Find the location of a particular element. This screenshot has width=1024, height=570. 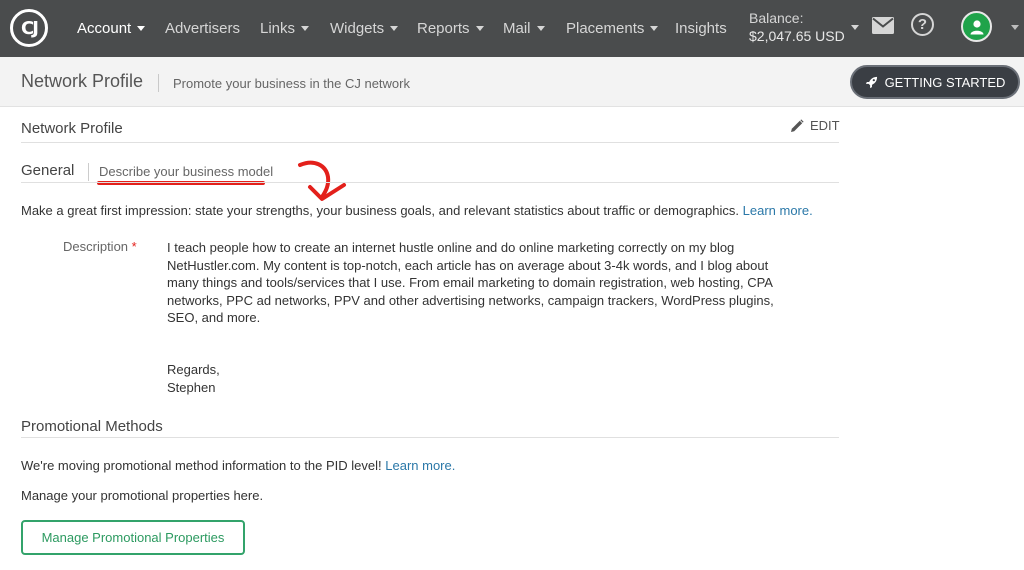

promotional-methods-title: Promotional Methods is located at coordinates (92, 426).